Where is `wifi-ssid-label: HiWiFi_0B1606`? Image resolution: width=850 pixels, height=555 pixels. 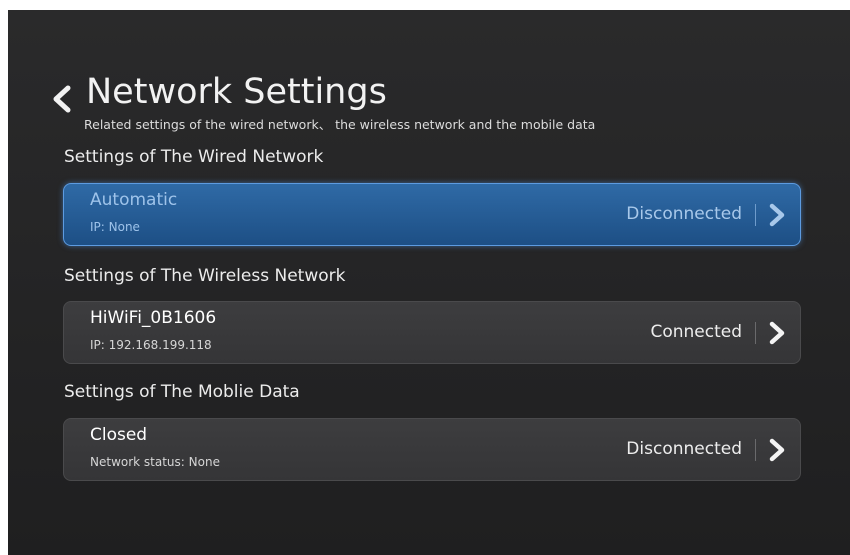
wifi-ssid-label: HiWiFi_0B1606 is located at coordinates (153, 318).